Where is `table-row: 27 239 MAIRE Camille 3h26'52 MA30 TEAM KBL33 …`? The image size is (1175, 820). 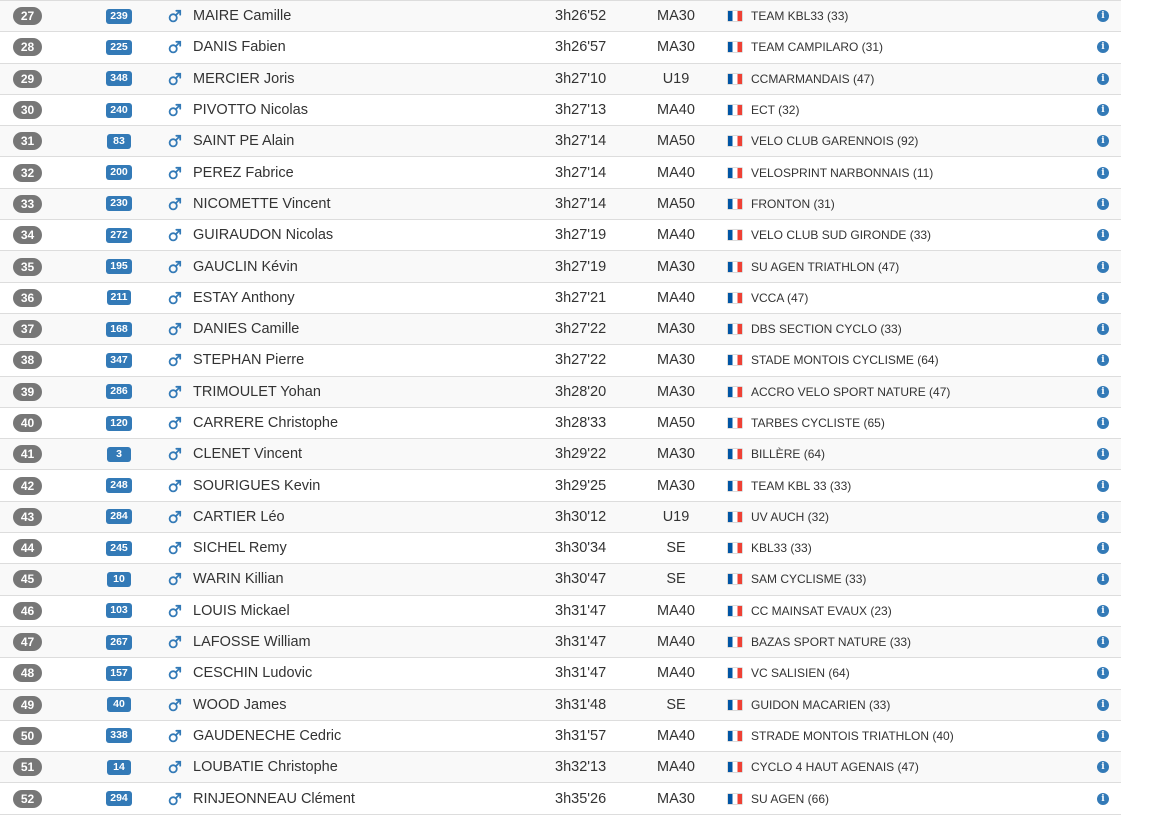 table-row: 27 239 MAIRE Camille 3h26'52 MA30 TEAM KBL33 … is located at coordinates (560, 17).